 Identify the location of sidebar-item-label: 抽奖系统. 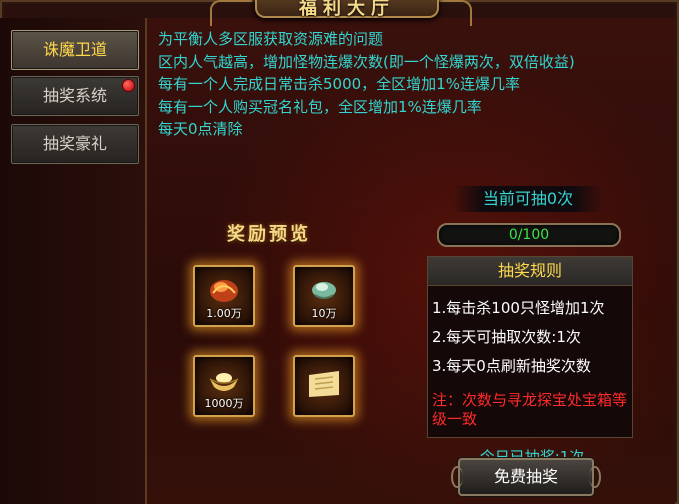
(74, 95).